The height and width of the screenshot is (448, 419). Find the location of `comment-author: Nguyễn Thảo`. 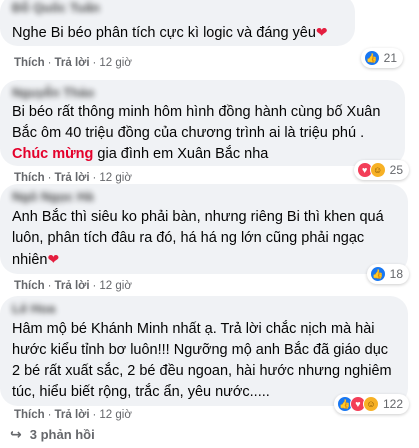

comment-author: Nguyễn Thảo is located at coordinates (202, 92).